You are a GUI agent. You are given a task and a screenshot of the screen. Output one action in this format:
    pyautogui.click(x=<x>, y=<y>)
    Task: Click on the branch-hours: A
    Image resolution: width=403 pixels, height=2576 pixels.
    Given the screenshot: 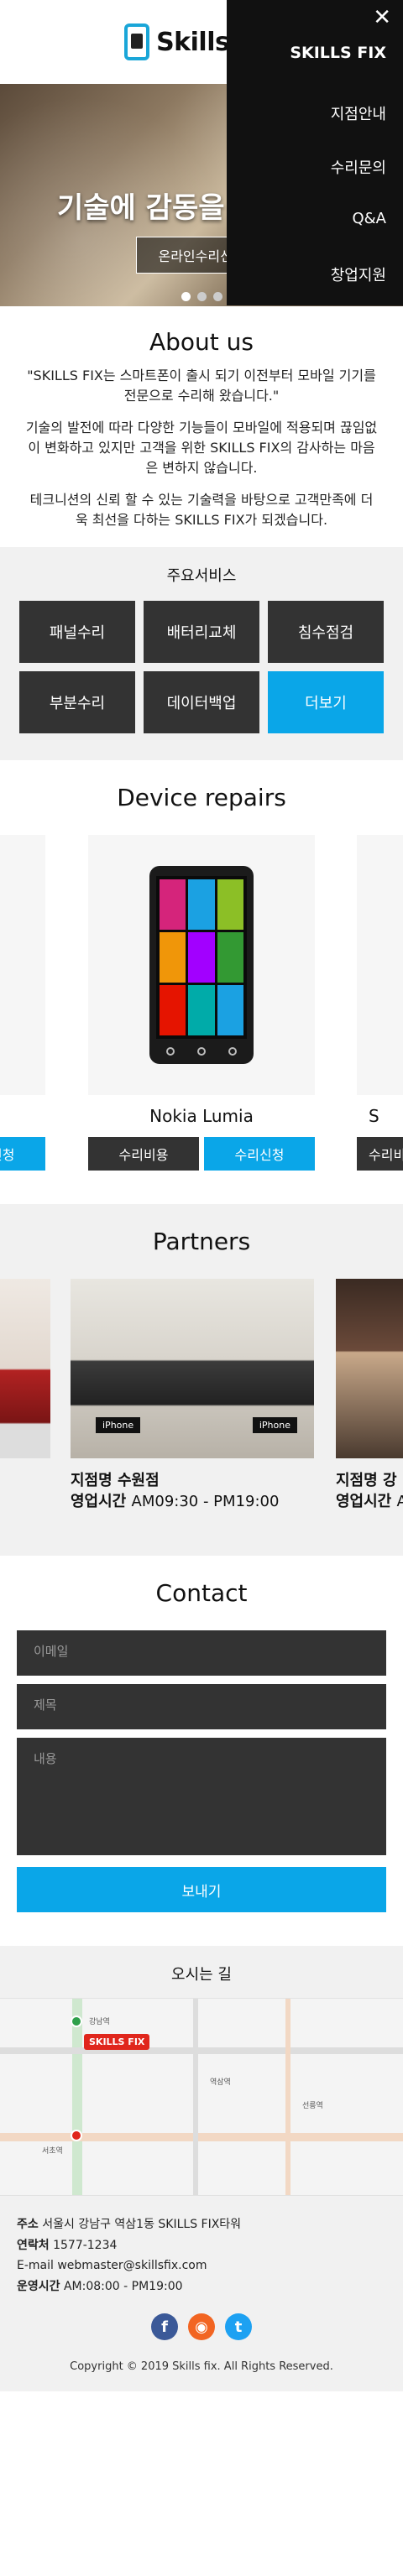 What is the action you would take?
    pyautogui.click(x=399, y=1502)
    